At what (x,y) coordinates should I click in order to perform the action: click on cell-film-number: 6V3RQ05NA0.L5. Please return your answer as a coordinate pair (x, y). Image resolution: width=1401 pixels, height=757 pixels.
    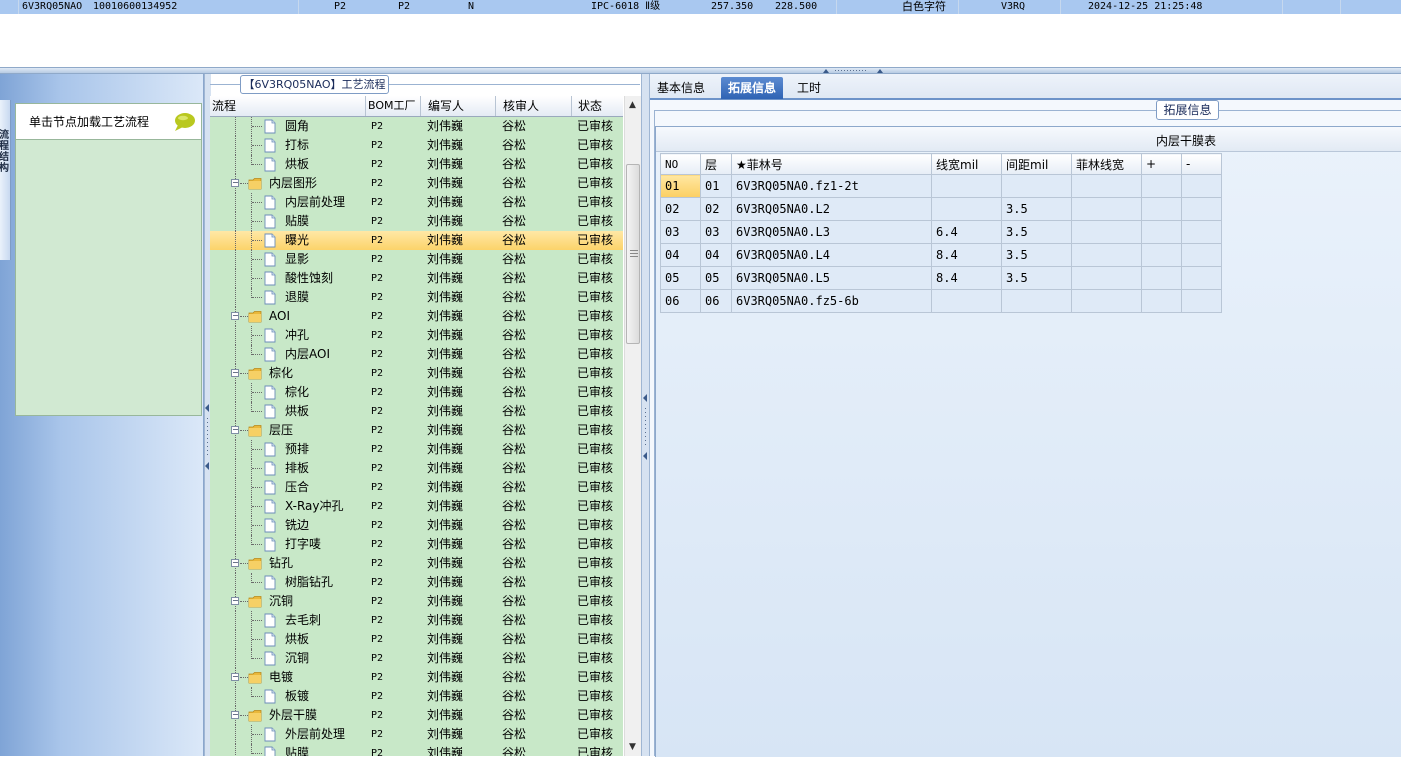
    Looking at the image, I should click on (831, 278).